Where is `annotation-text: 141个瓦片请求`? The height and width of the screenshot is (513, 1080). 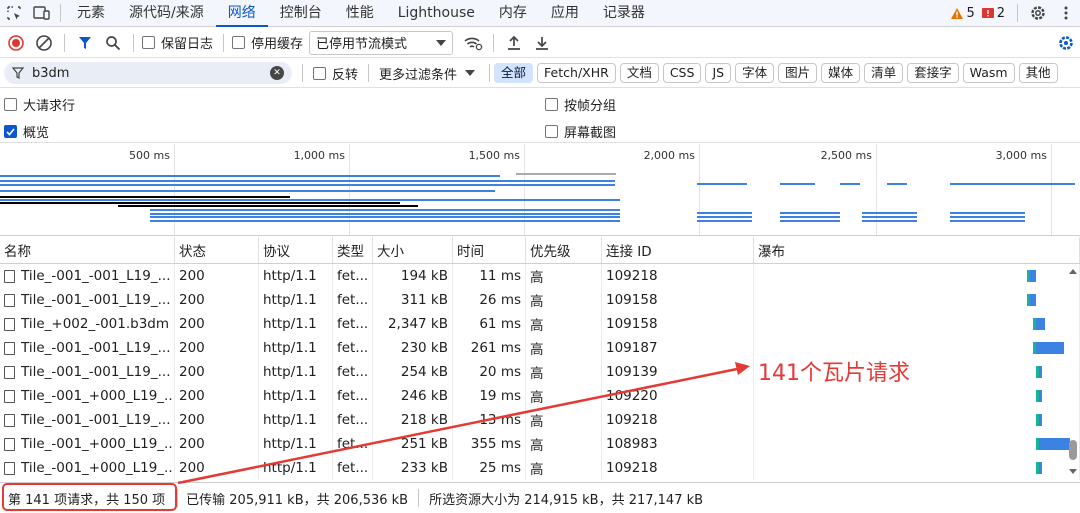 annotation-text: 141个瓦片请求 is located at coordinates (834, 373).